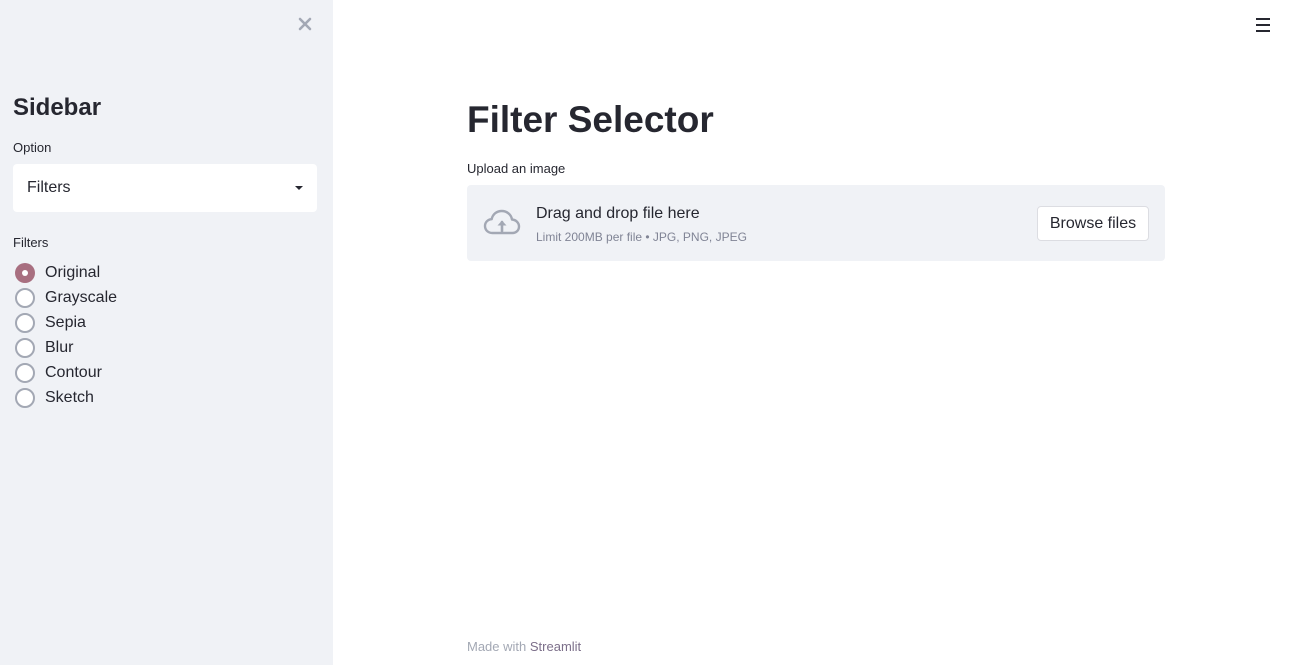  I want to click on filters-label: Filters, so click(31, 242).